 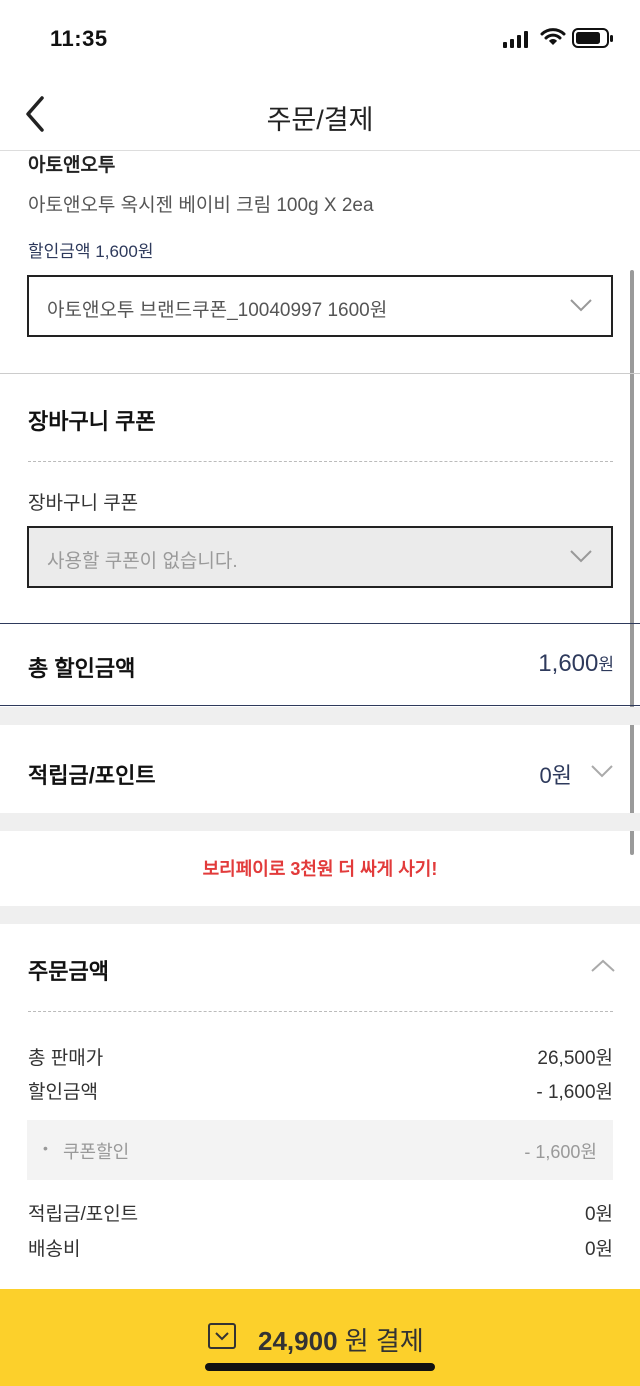 I want to click on points-row: 적립금/포인트 0원, so click(x=320, y=769).